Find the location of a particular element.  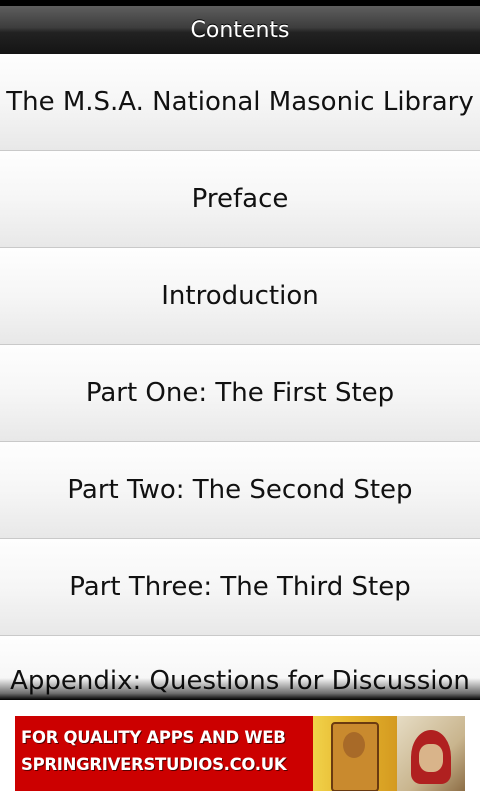

list-item-label: Preface is located at coordinates (240, 199).